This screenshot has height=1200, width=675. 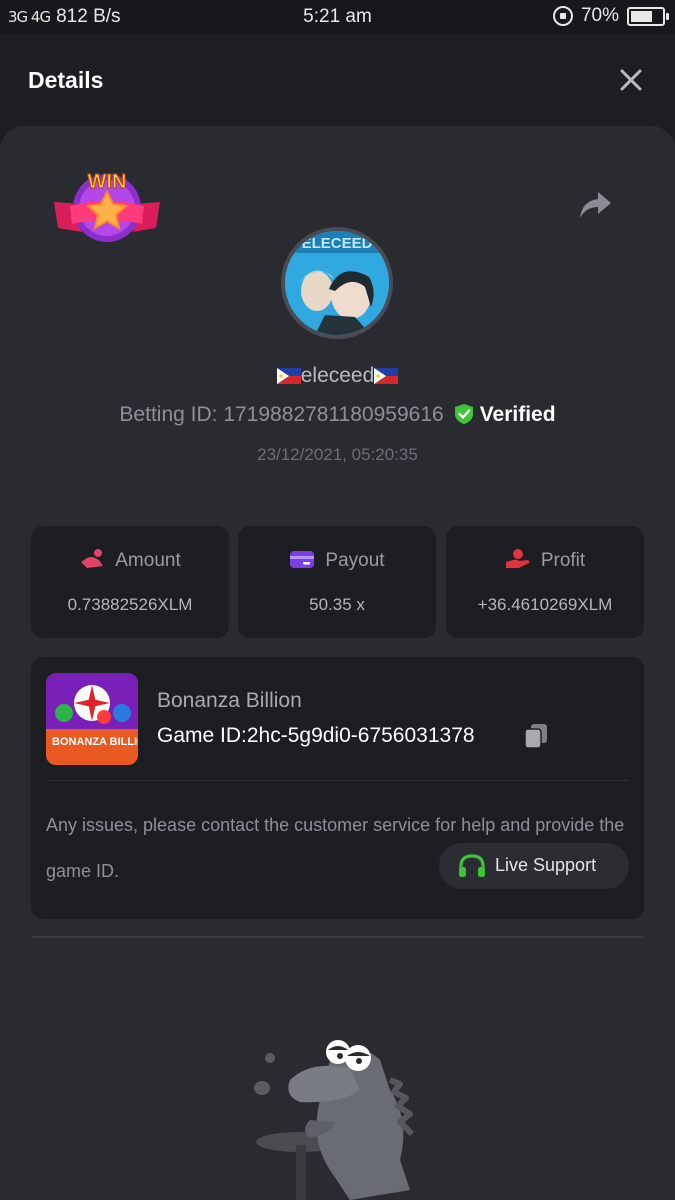 I want to click on game-id-row: Game ID:2hc-5g9di0-6756031378, so click(x=316, y=736).